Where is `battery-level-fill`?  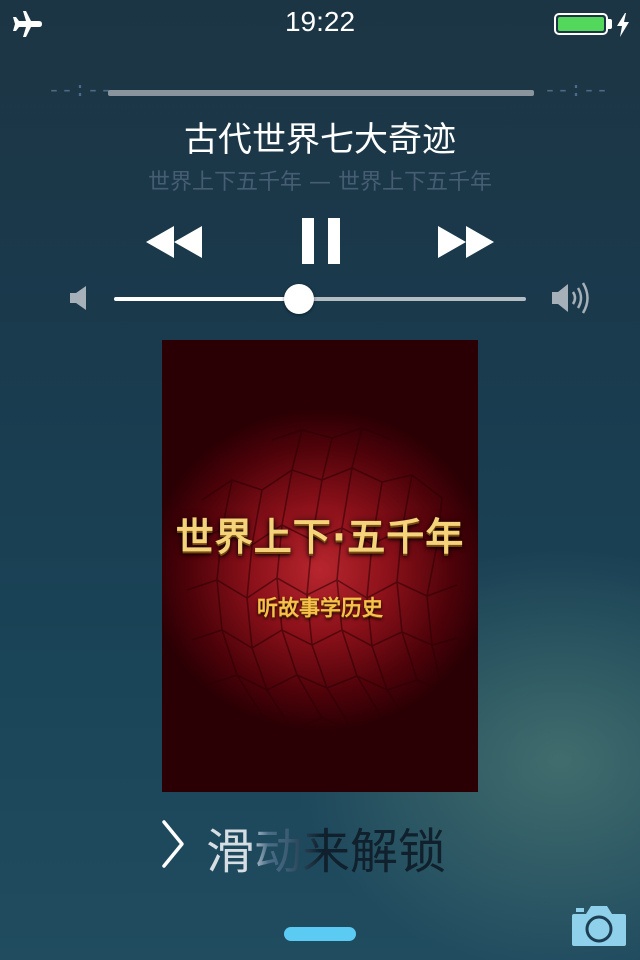 battery-level-fill is located at coordinates (581, 24).